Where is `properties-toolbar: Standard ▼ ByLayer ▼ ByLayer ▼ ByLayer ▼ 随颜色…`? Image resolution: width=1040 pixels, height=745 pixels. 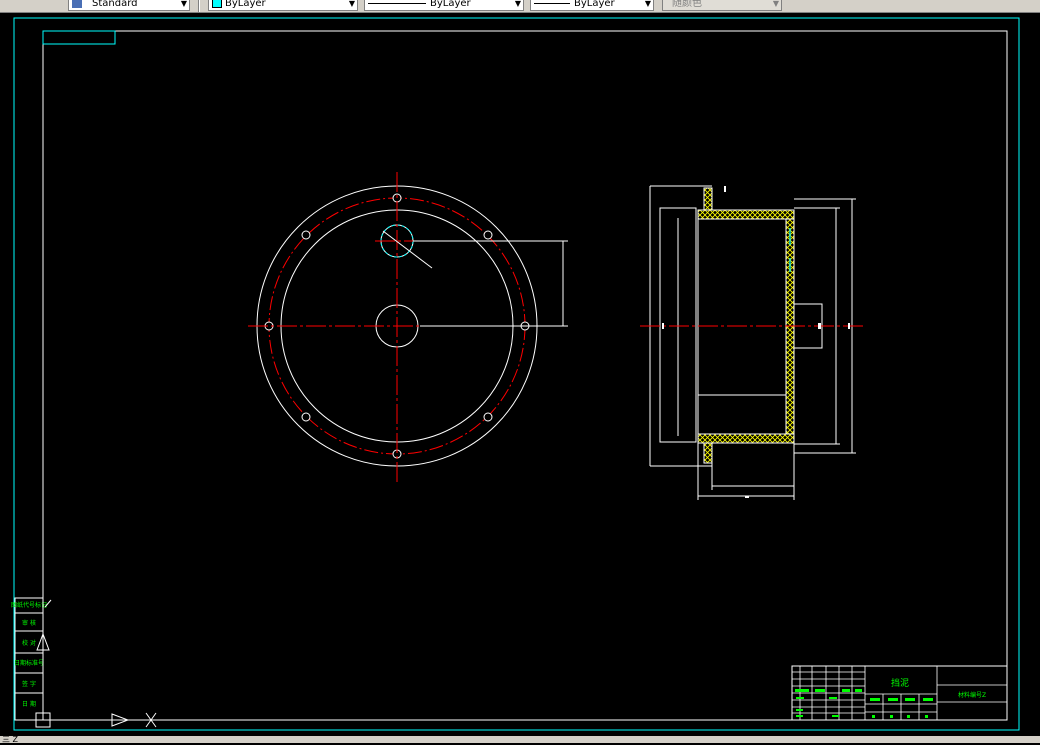 properties-toolbar: Standard ▼ ByLayer ▼ ByLayer ▼ ByLayer ▼ 随颜色… is located at coordinates (520, 6).